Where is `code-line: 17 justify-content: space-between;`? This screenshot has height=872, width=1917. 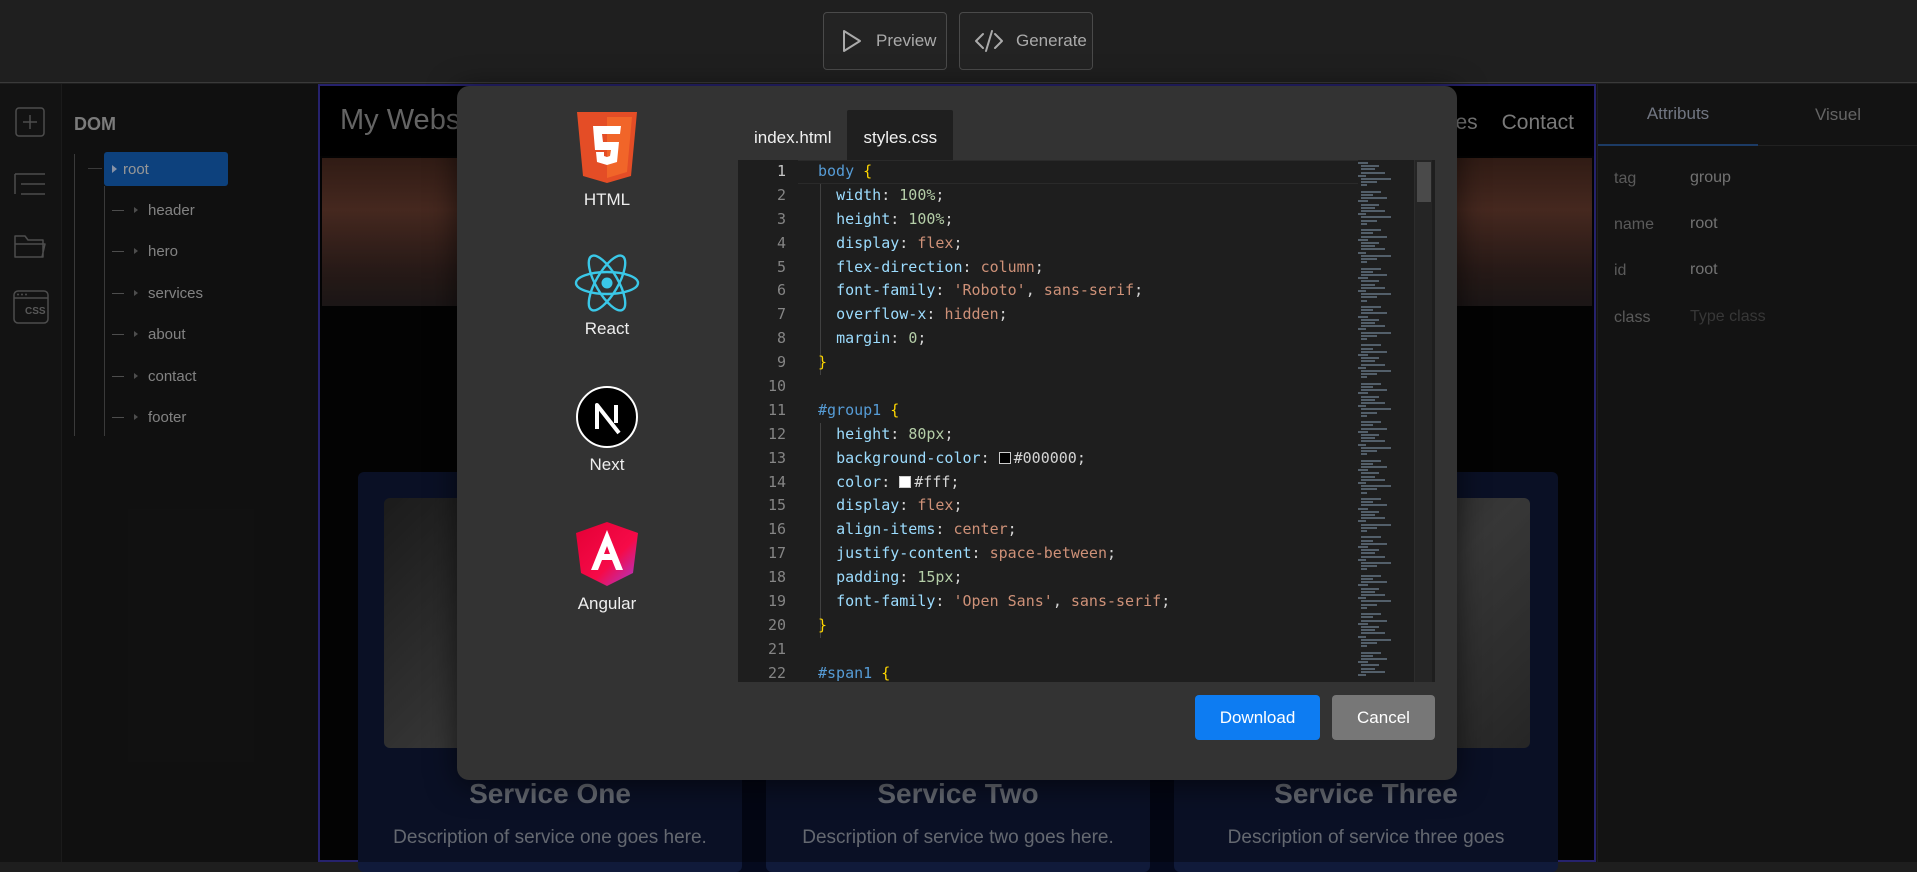 code-line: 17 justify-content: space-between; is located at coordinates (1048, 554).